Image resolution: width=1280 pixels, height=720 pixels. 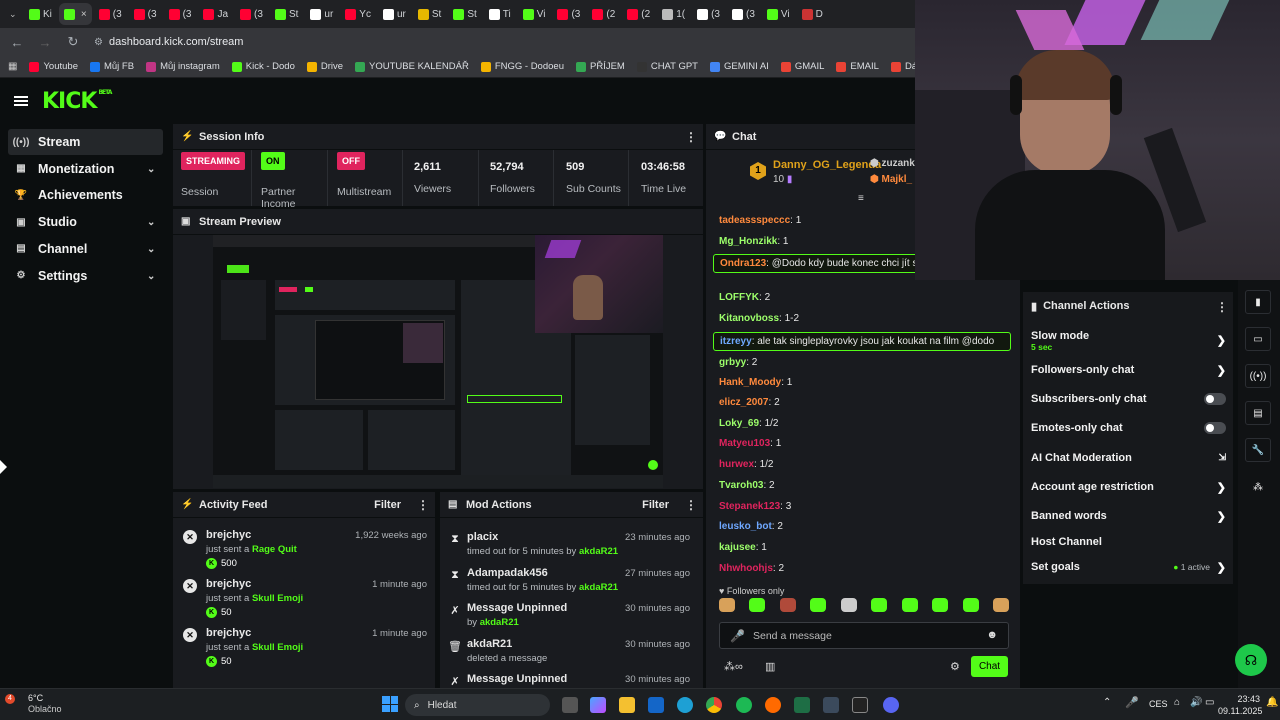 What do you see at coordinates (1132, 702) in the screenshot?
I see `mic-tray-icon: 🎤` at bounding box center [1132, 702].